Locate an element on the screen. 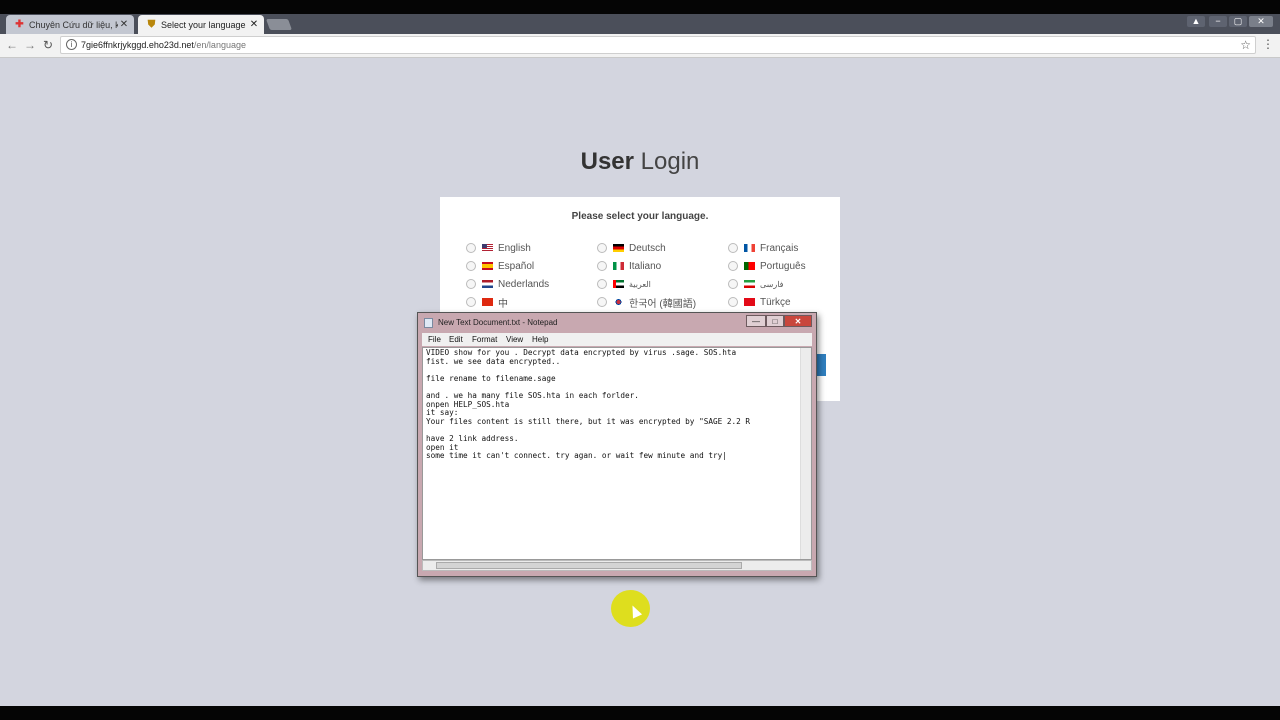 The width and height of the screenshot is (1280, 720). tab-select-language: ⛊ Select your language ✕ is located at coordinates (201, 24).